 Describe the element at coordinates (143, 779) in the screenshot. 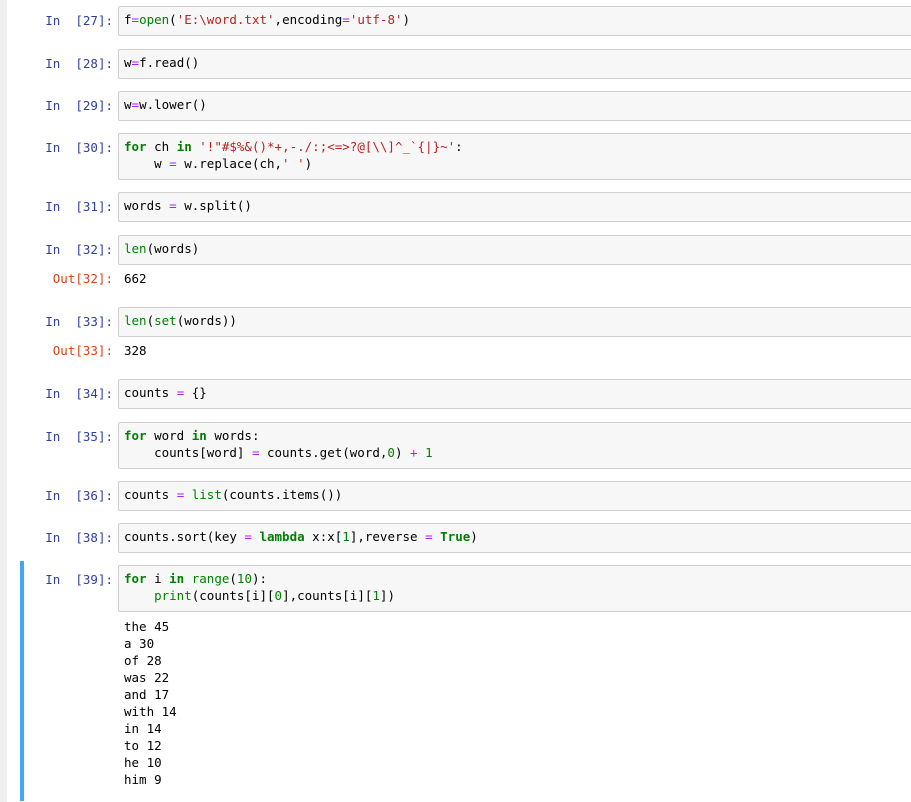

I see `stream-output-line: him 9` at that location.